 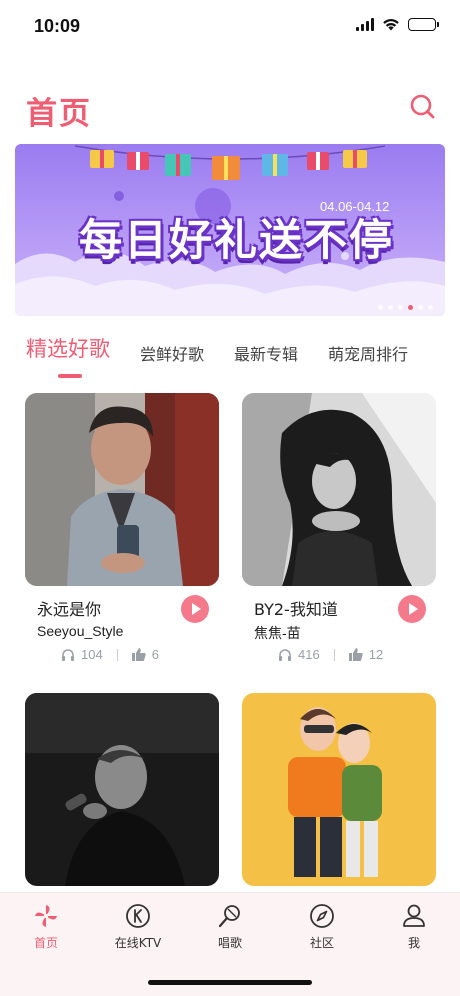 I want to click on song-title: 永远是你, so click(x=69, y=609).